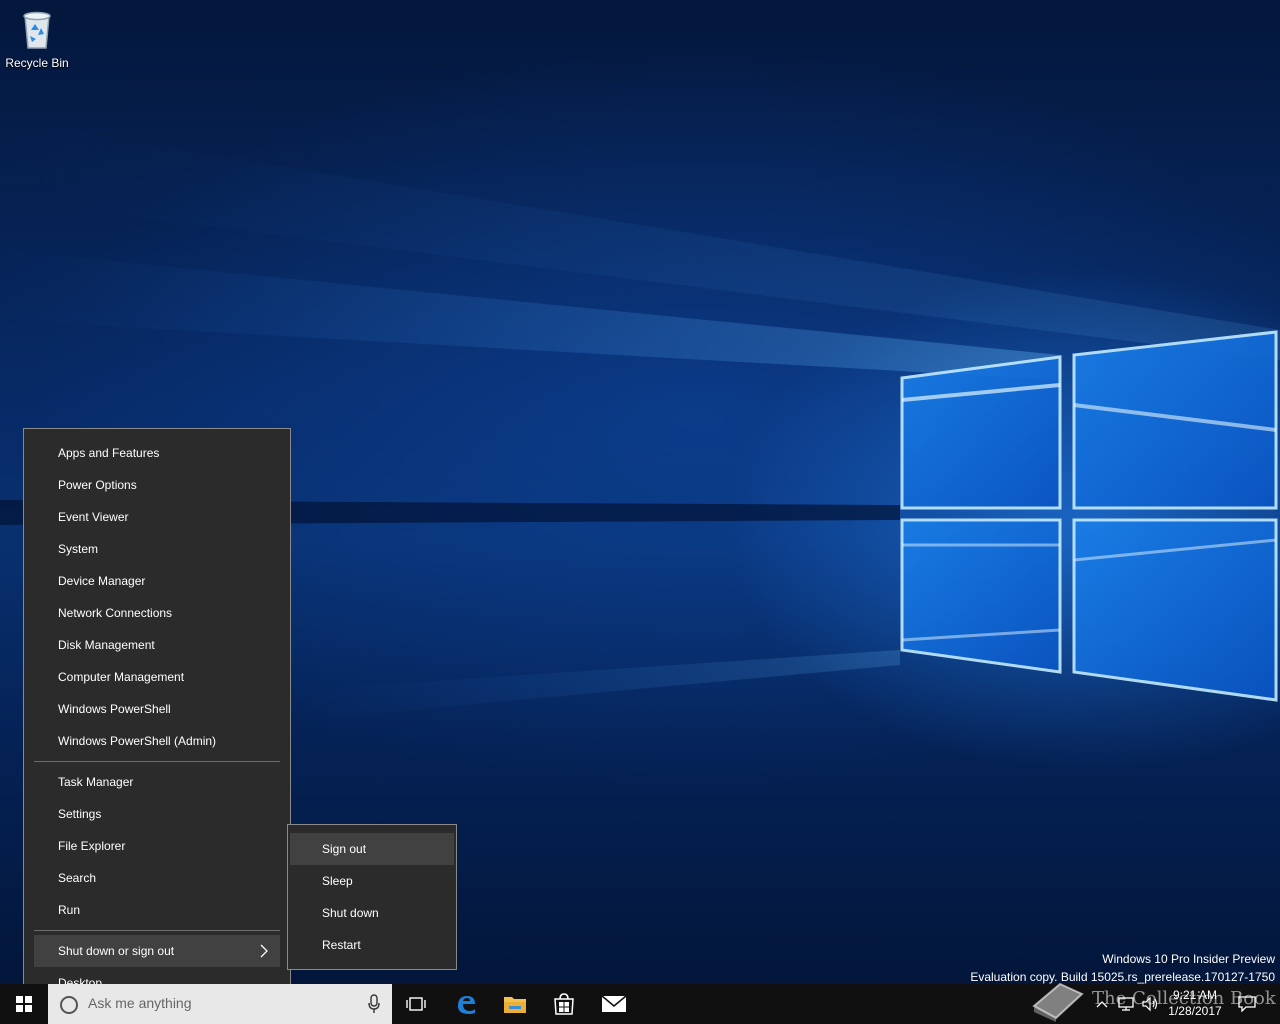 The image size is (1280, 1024). What do you see at coordinates (374, 1004) in the screenshot?
I see `microphone-icon` at bounding box center [374, 1004].